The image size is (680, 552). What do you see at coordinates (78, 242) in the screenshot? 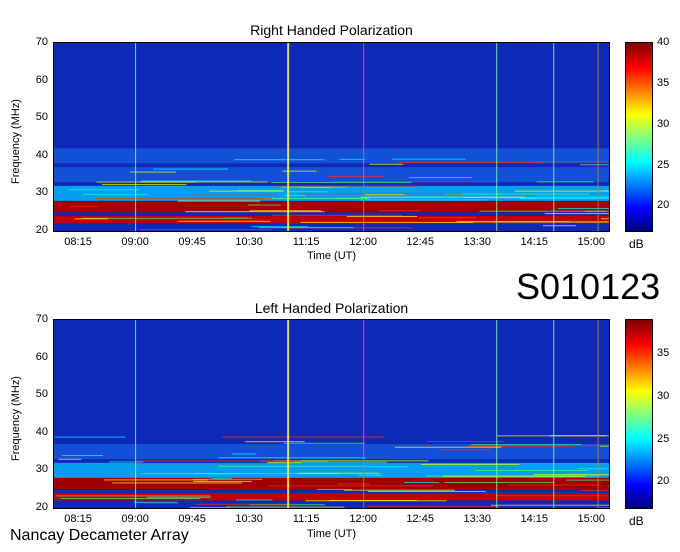
I see `x-tick-label: 08:15` at bounding box center [78, 242].